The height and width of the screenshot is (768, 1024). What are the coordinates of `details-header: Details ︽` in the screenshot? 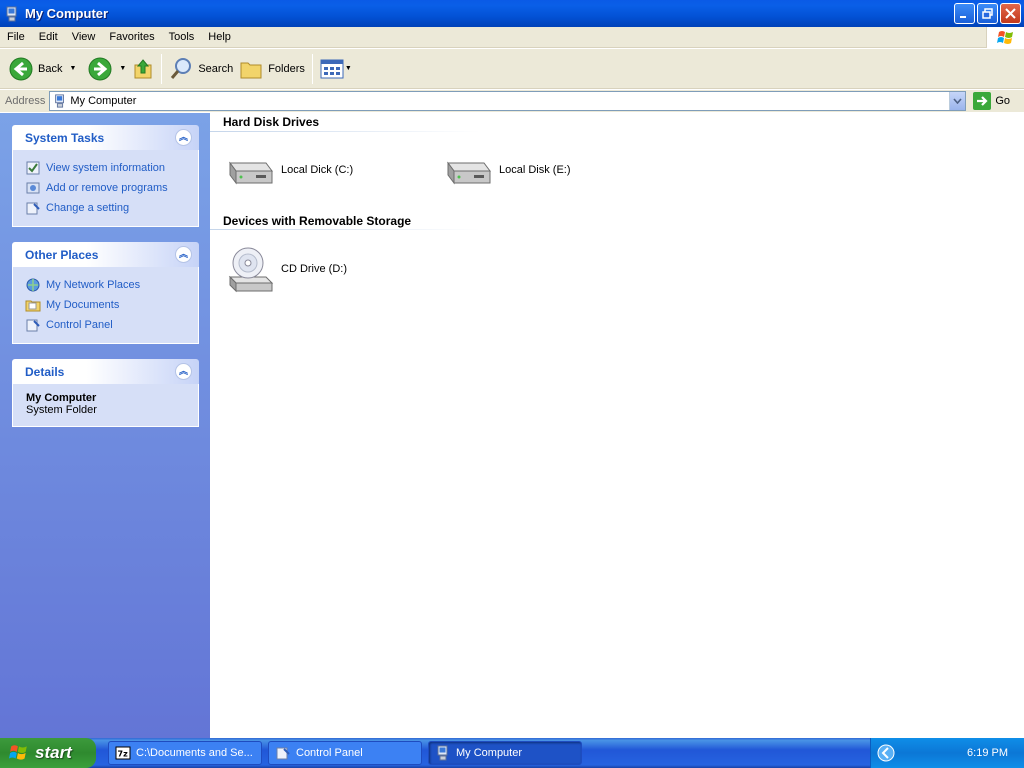 It's located at (105, 371).